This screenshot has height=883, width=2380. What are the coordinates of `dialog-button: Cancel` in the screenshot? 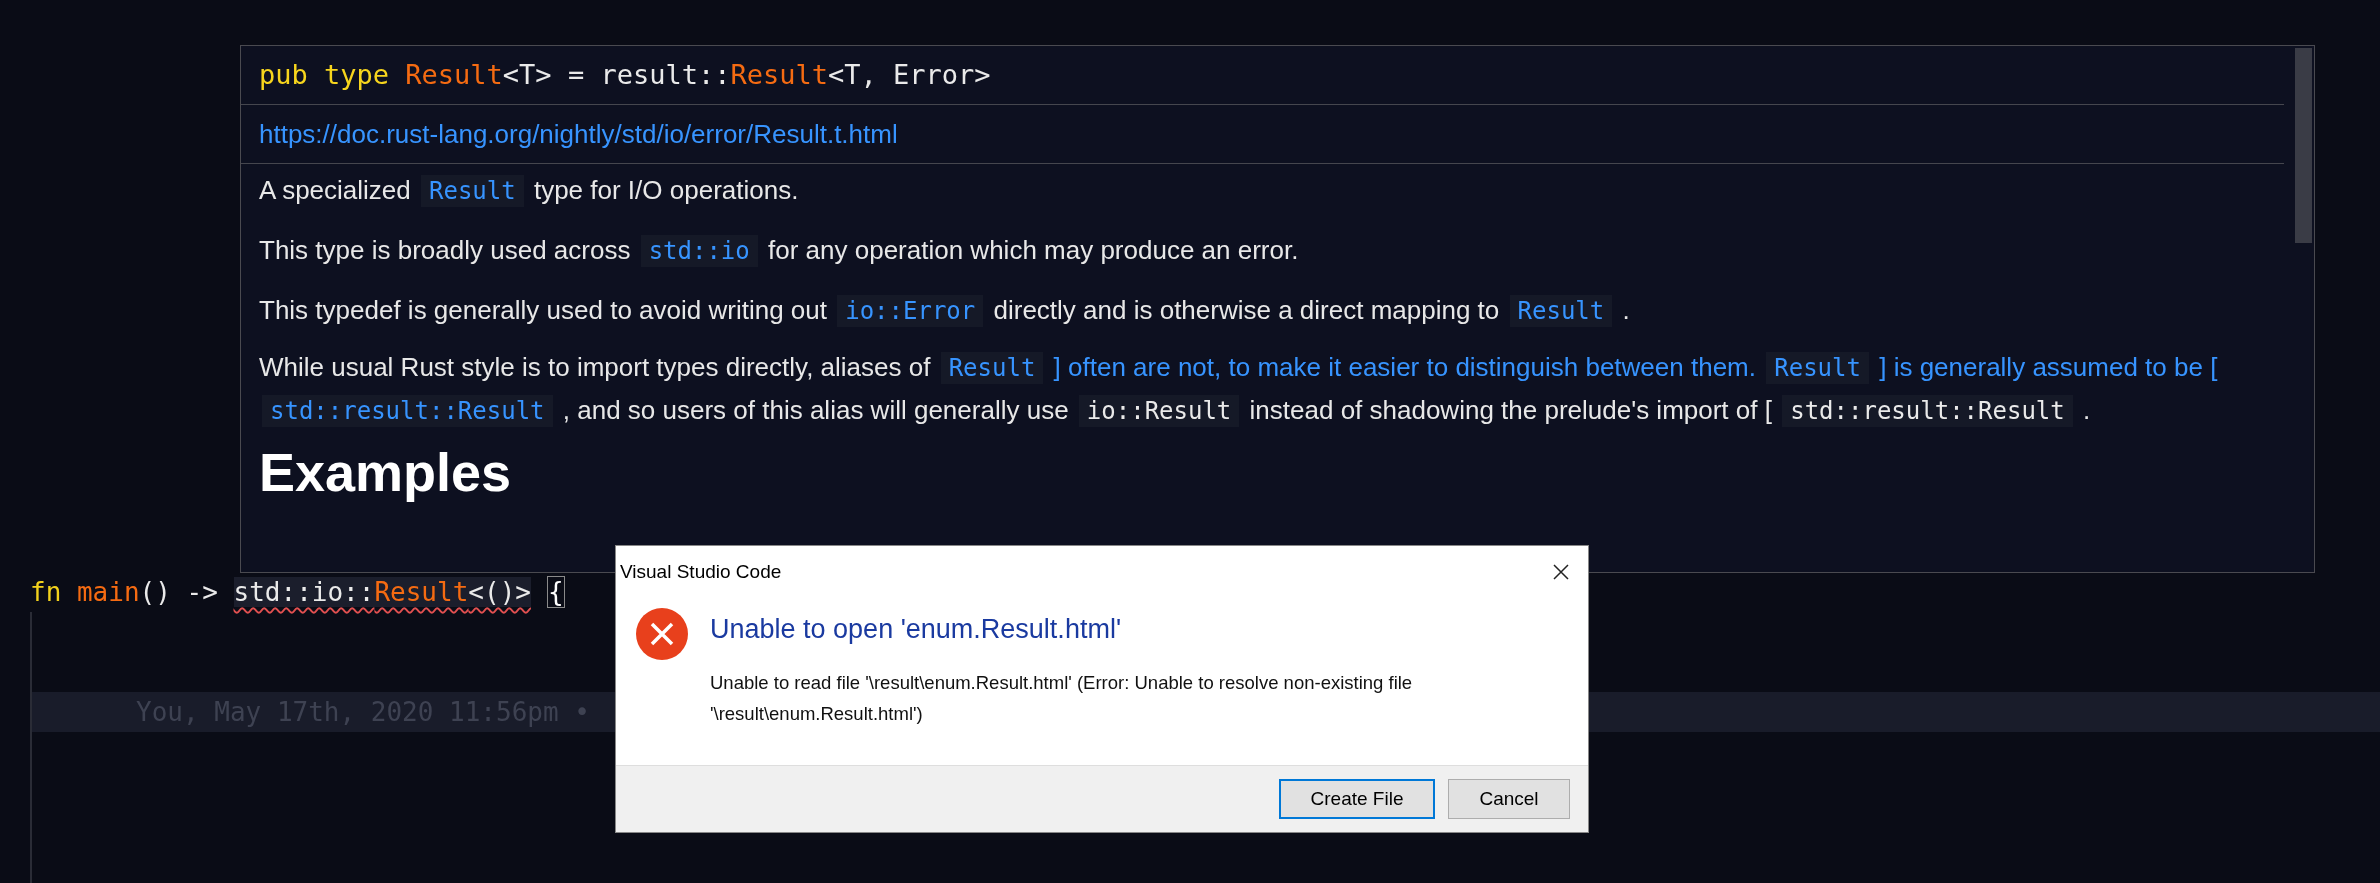 It's located at (1509, 799).